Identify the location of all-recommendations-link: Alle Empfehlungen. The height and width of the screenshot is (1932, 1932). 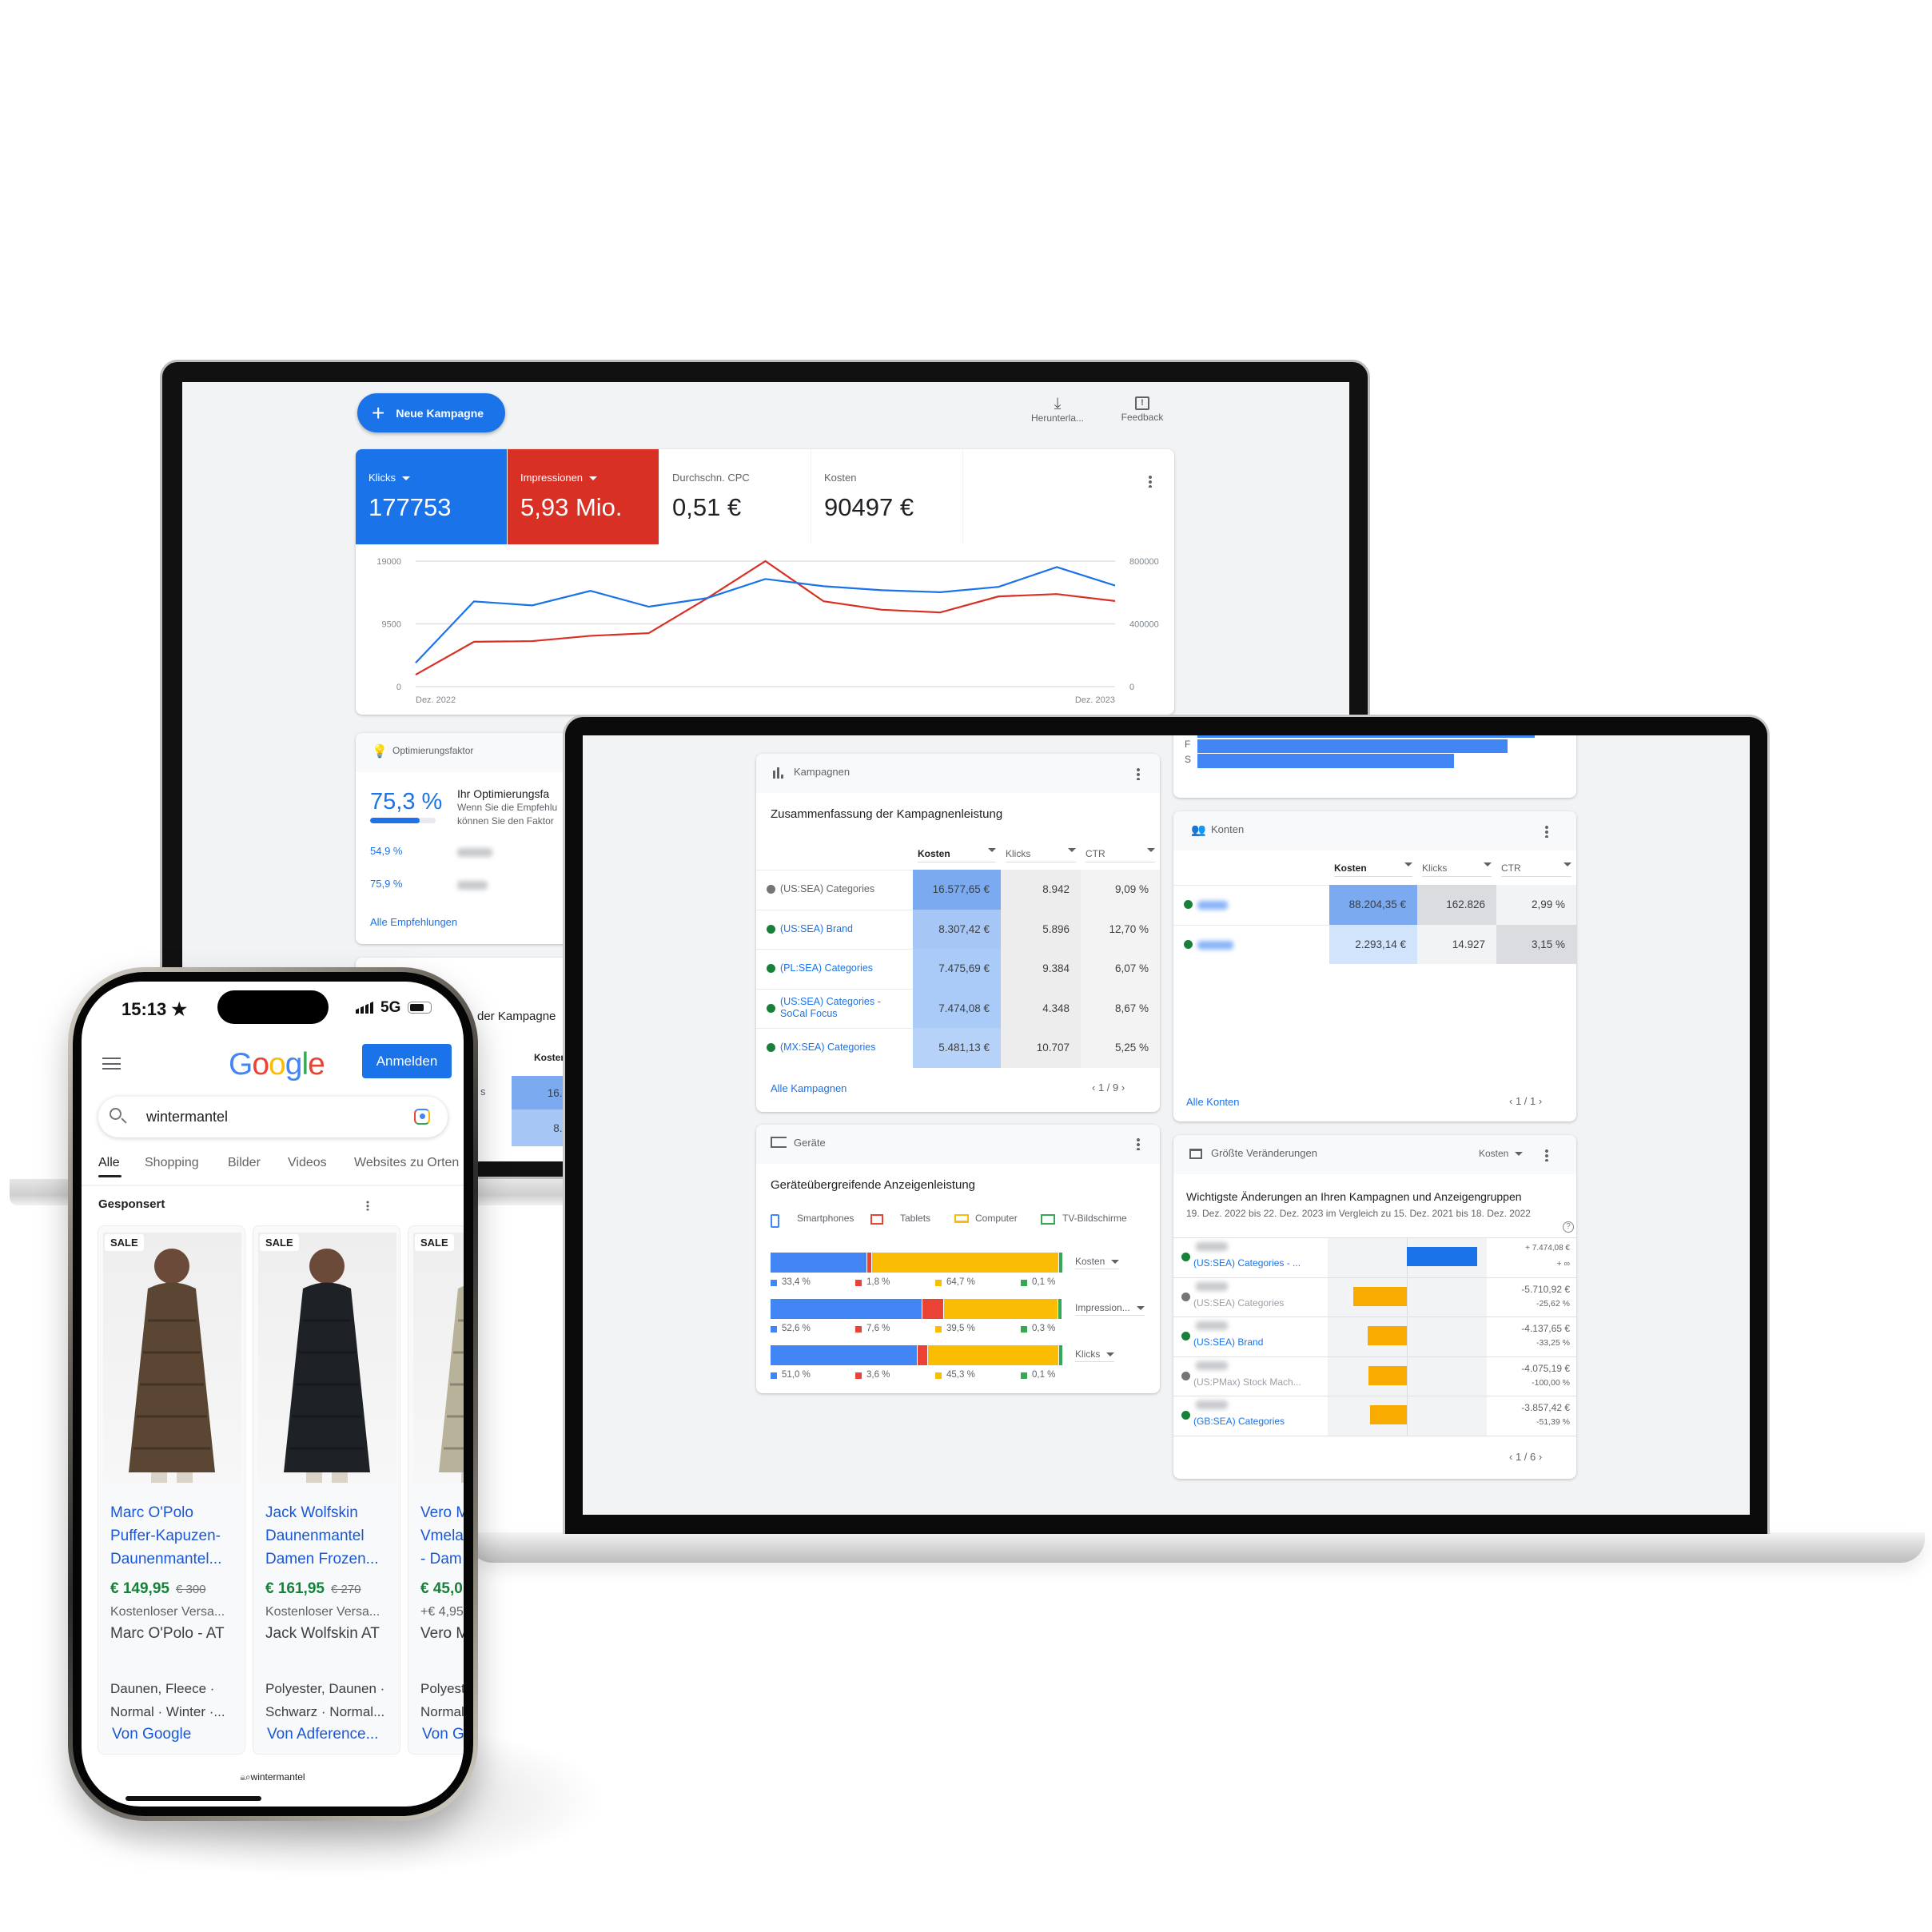
(413, 922).